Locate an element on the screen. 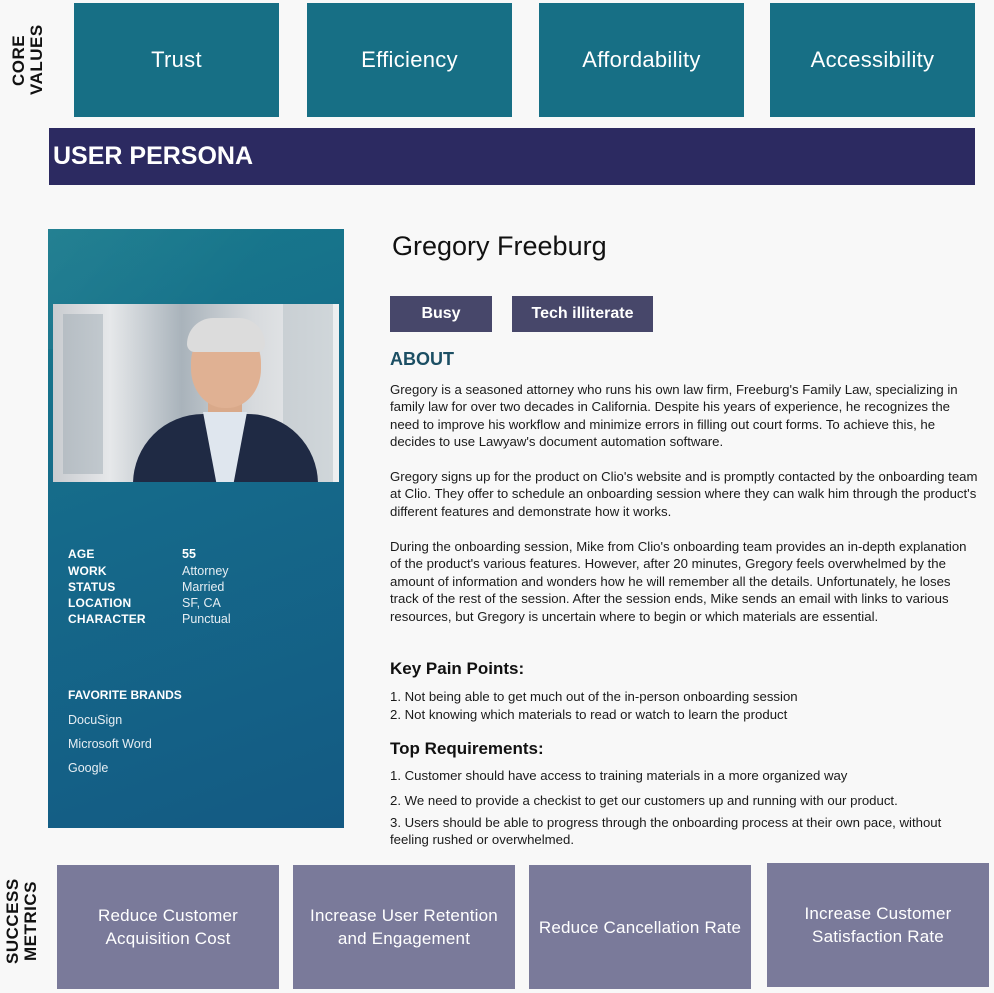 This screenshot has width=994, height=993. detail-location-value: SF, CA is located at coordinates (201, 603).